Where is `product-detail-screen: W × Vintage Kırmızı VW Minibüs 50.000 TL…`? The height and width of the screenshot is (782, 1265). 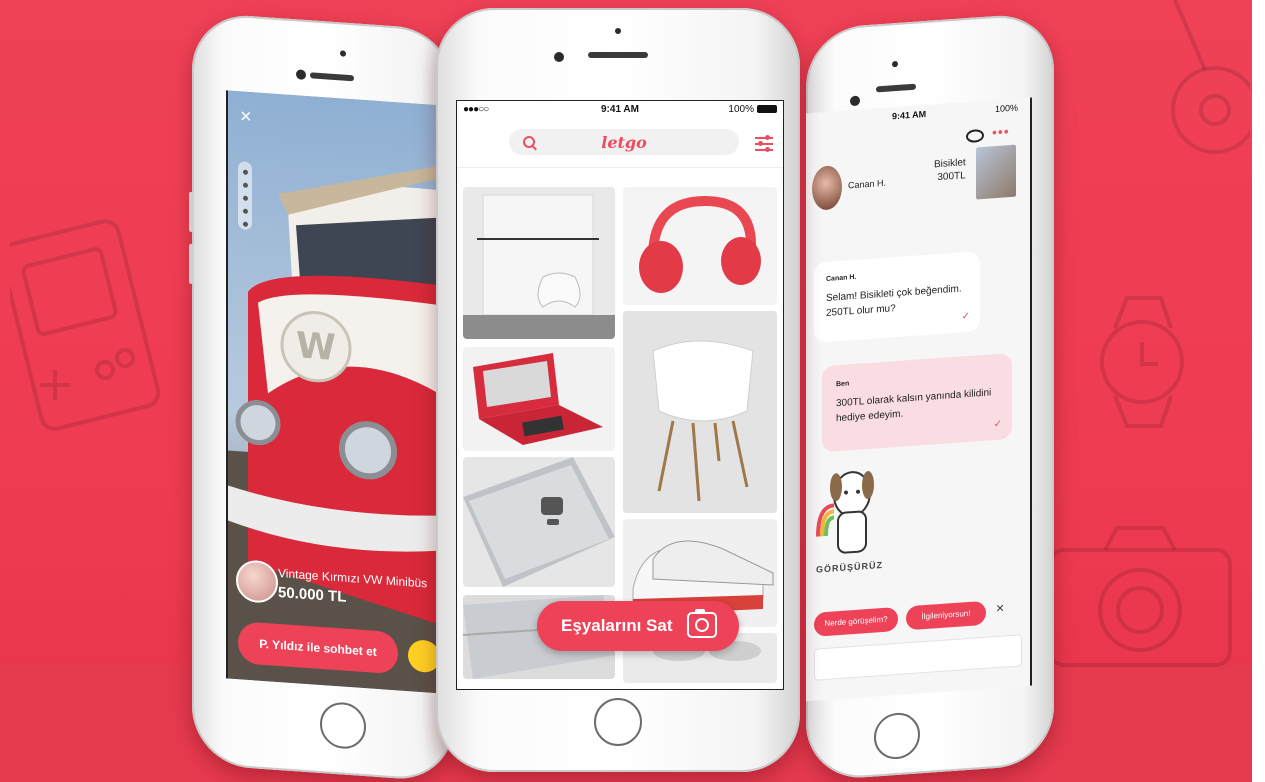 product-detail-screen: W × Vintage Kırmızı VW Minibüs 50.000 TL… is located at coordinates (334, 392).